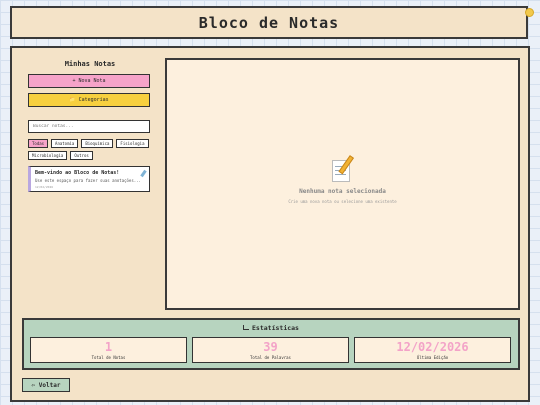 This screenshot has height=405, width=540. I want to click on stat-label: Total de Palavras, so click(270, 357).